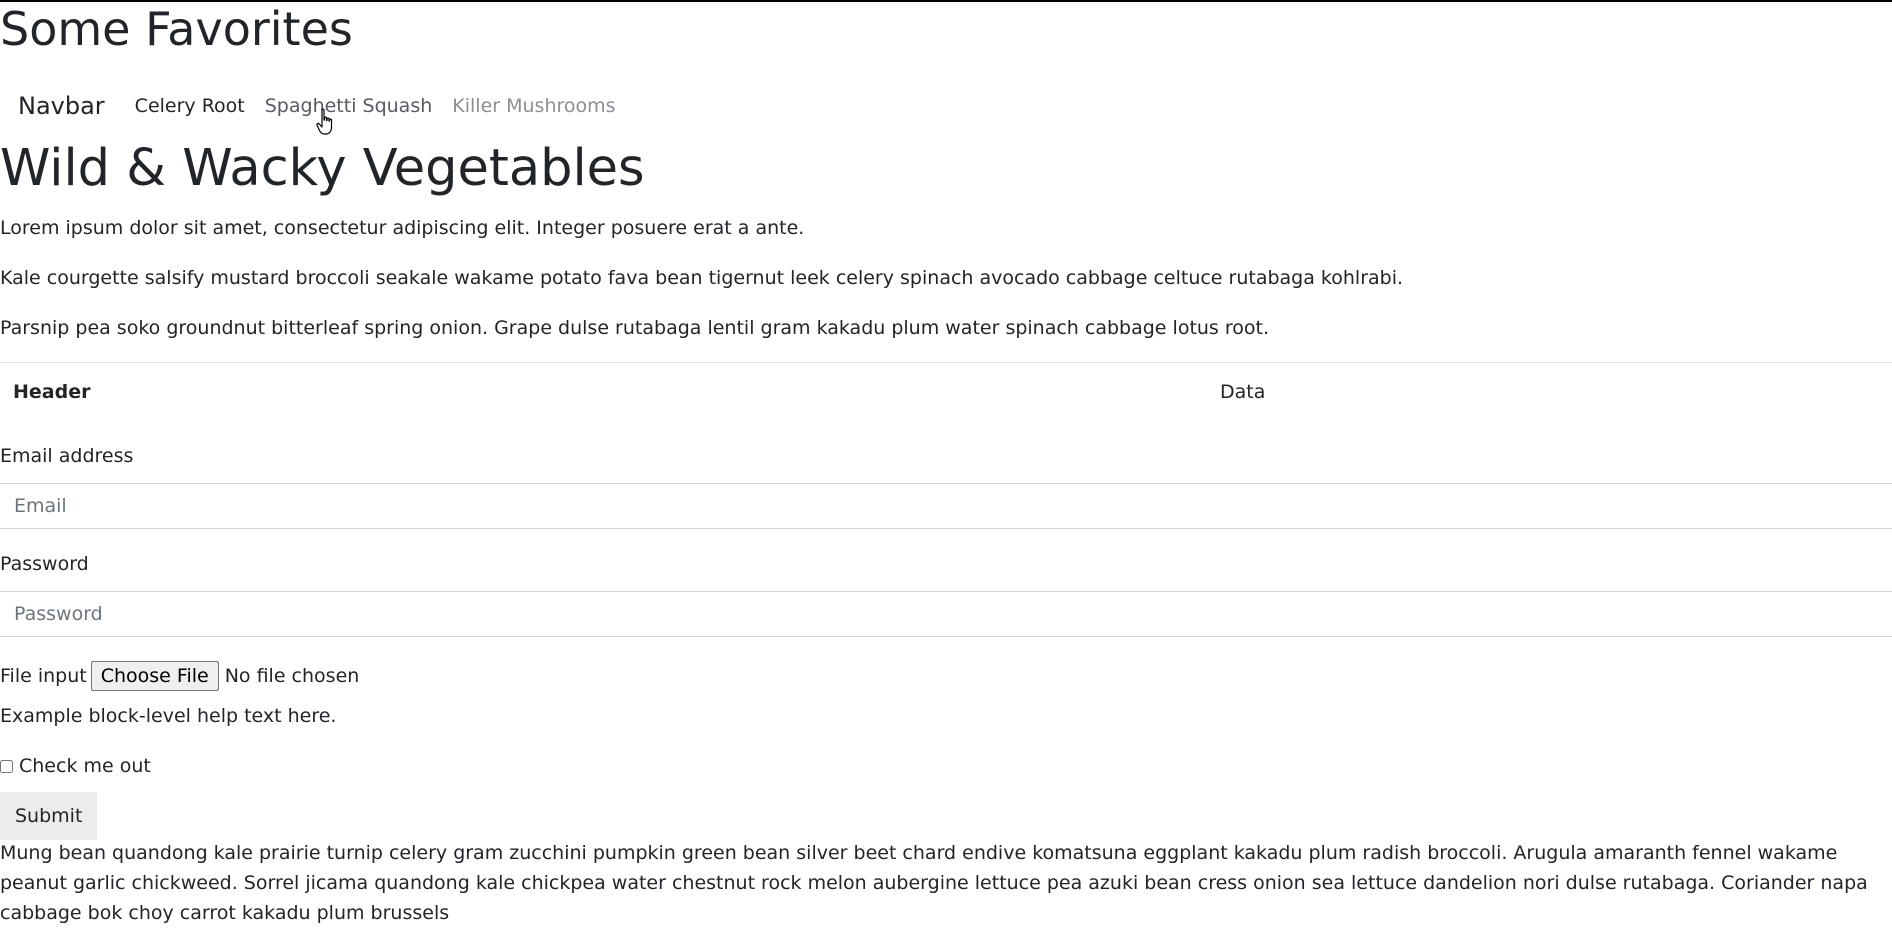 This screenshot has width=1892, height=928. I want to click on check-row: Check me out, so click(75, 766).